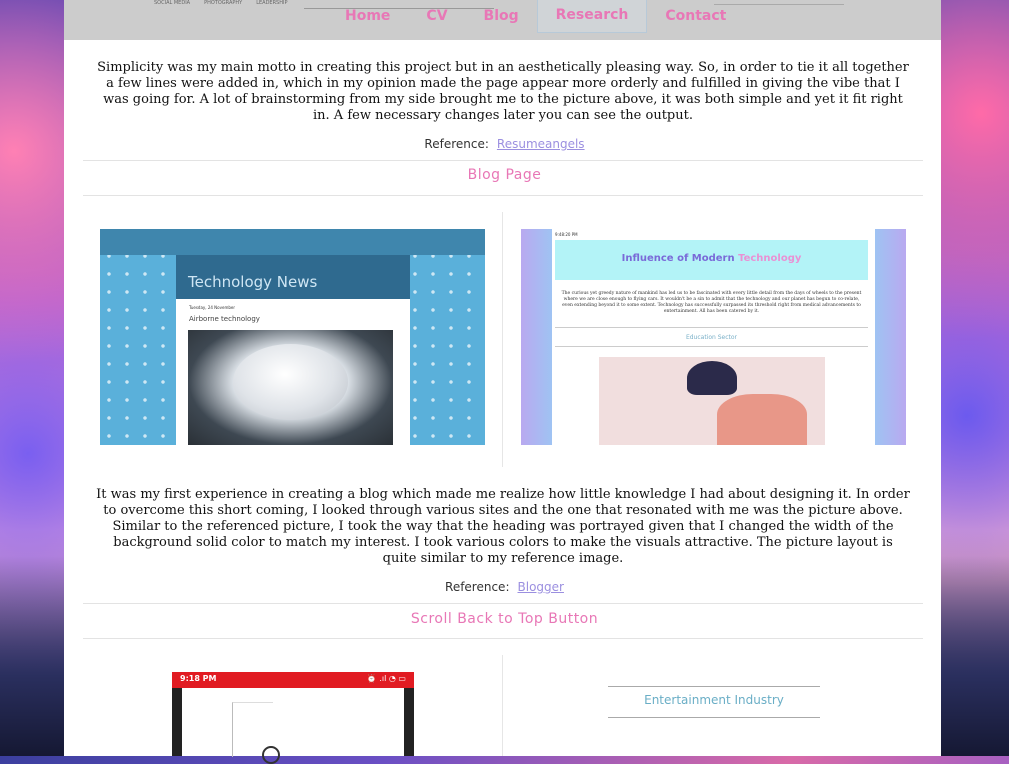 Image resolution: width=1009 pixels, height=764 pixels. I want to click on scroll-top-button-icon, so click(271, 755).